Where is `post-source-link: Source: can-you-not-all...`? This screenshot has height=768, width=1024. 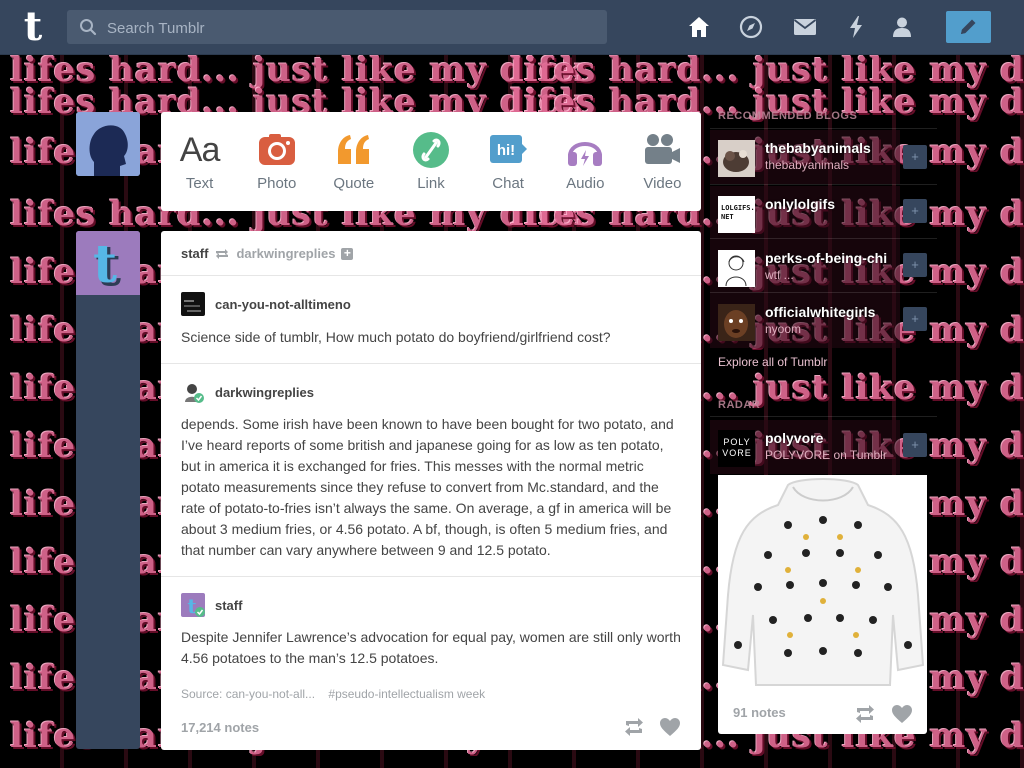
post-source-link: Source: can-you-not-all... is located at coordinates (248, 694).